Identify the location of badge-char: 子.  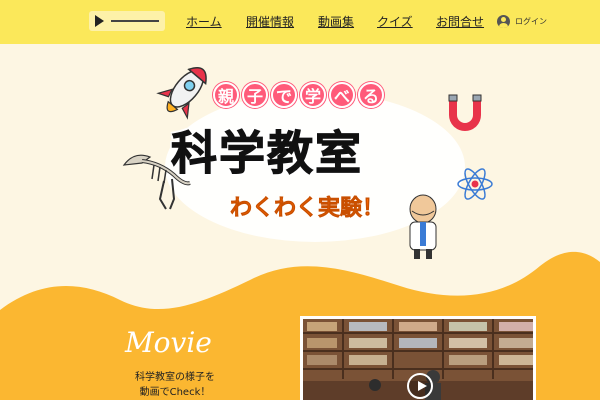
(255, 95).